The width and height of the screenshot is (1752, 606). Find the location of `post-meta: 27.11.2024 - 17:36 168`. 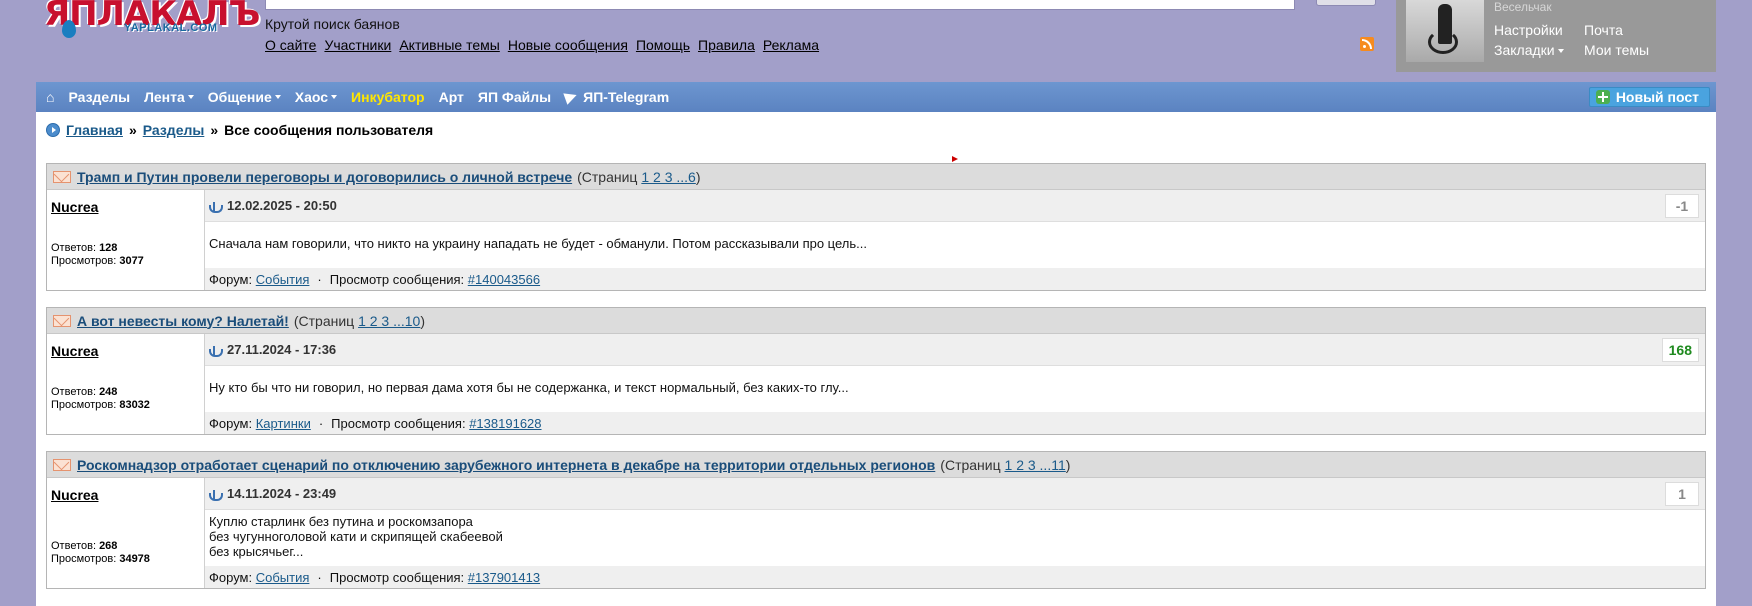

post-meta: 27.11.2024 - 17:36 168 is located at coordinates (955, 350).